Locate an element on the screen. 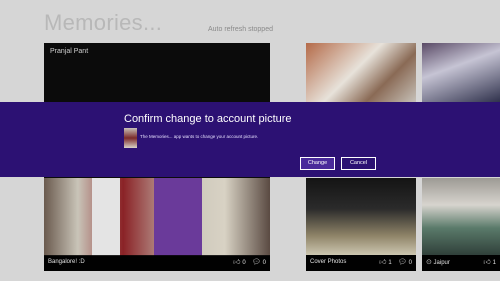  tile-caption: ⊙ Jaipur is located at coordinates (438, 262).